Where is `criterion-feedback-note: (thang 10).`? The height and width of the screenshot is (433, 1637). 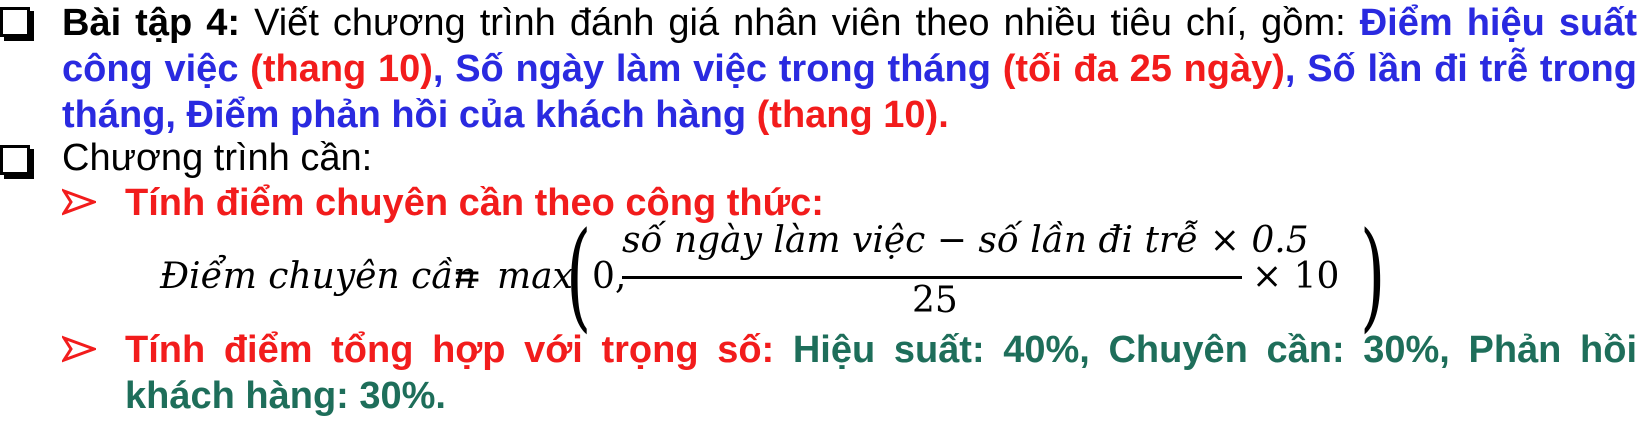 criterion-feedback-note: (thang 10). is located at coordinates (847, 115).